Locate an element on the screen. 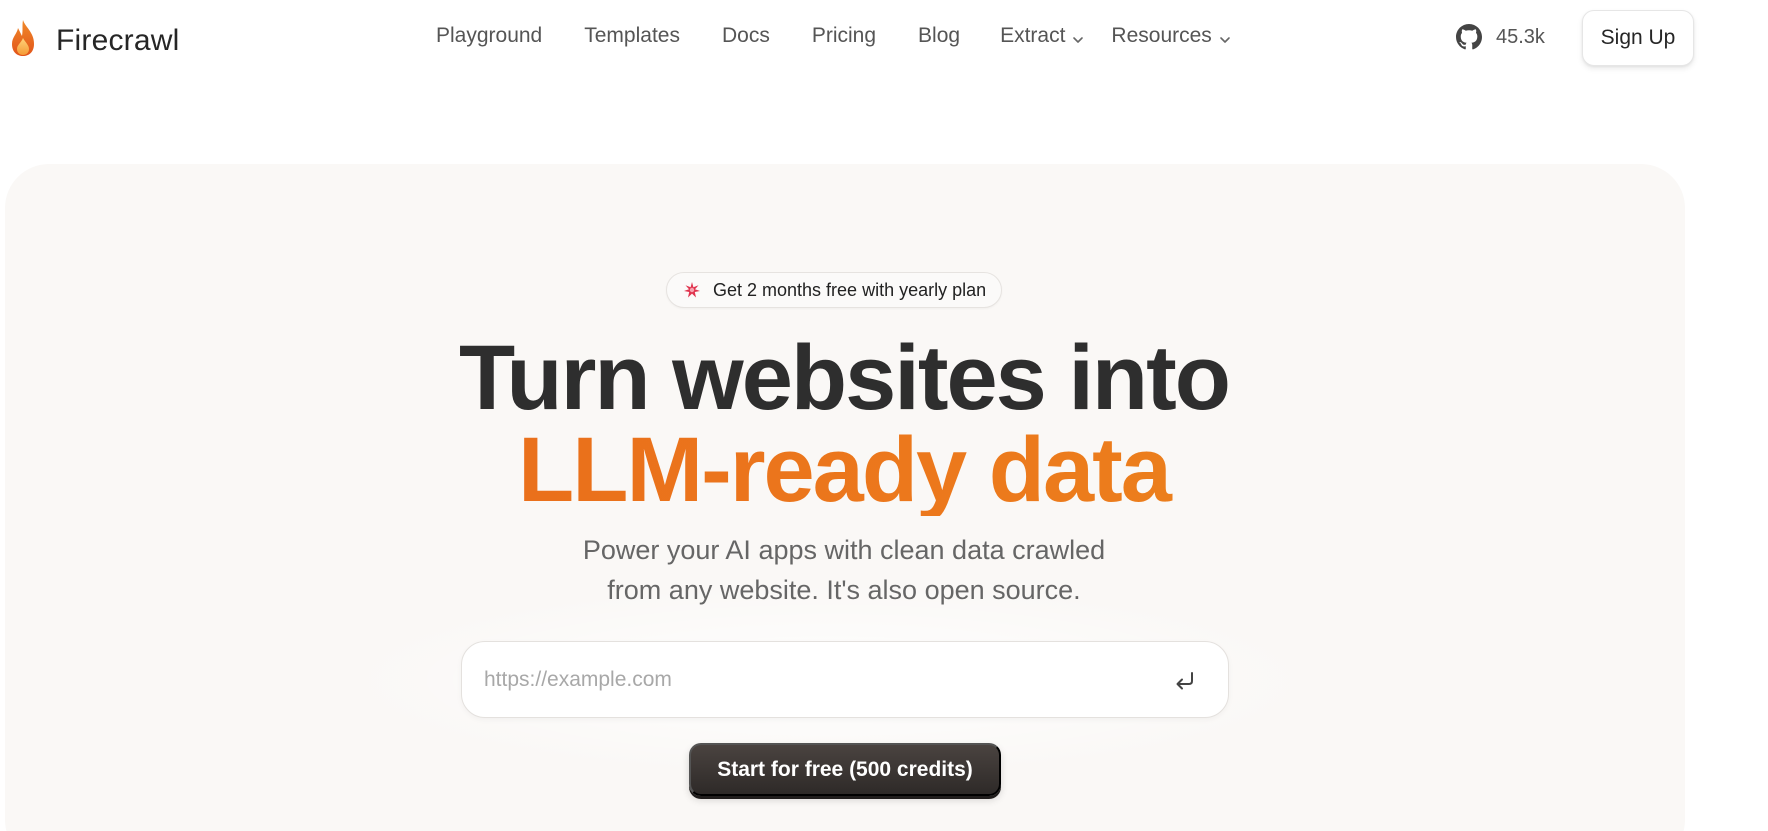 The width and height of the screenshot is (1768, 831). nav-link-playground: Playground is located at coordinates (489, 36).